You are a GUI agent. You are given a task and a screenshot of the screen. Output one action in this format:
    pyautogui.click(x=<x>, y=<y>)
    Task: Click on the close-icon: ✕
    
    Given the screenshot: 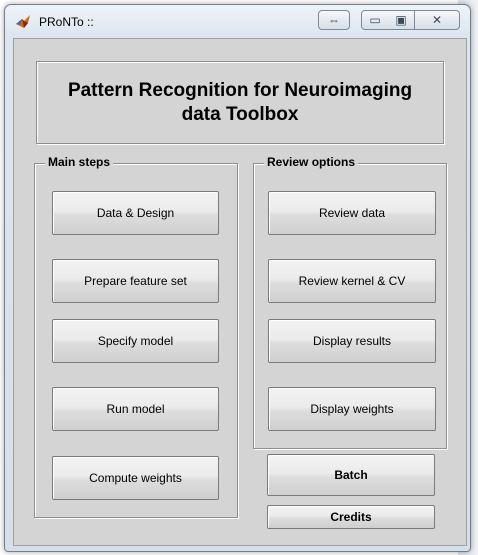 What is the action you would take?
    pyautogui.click(x=437, y=20)
    